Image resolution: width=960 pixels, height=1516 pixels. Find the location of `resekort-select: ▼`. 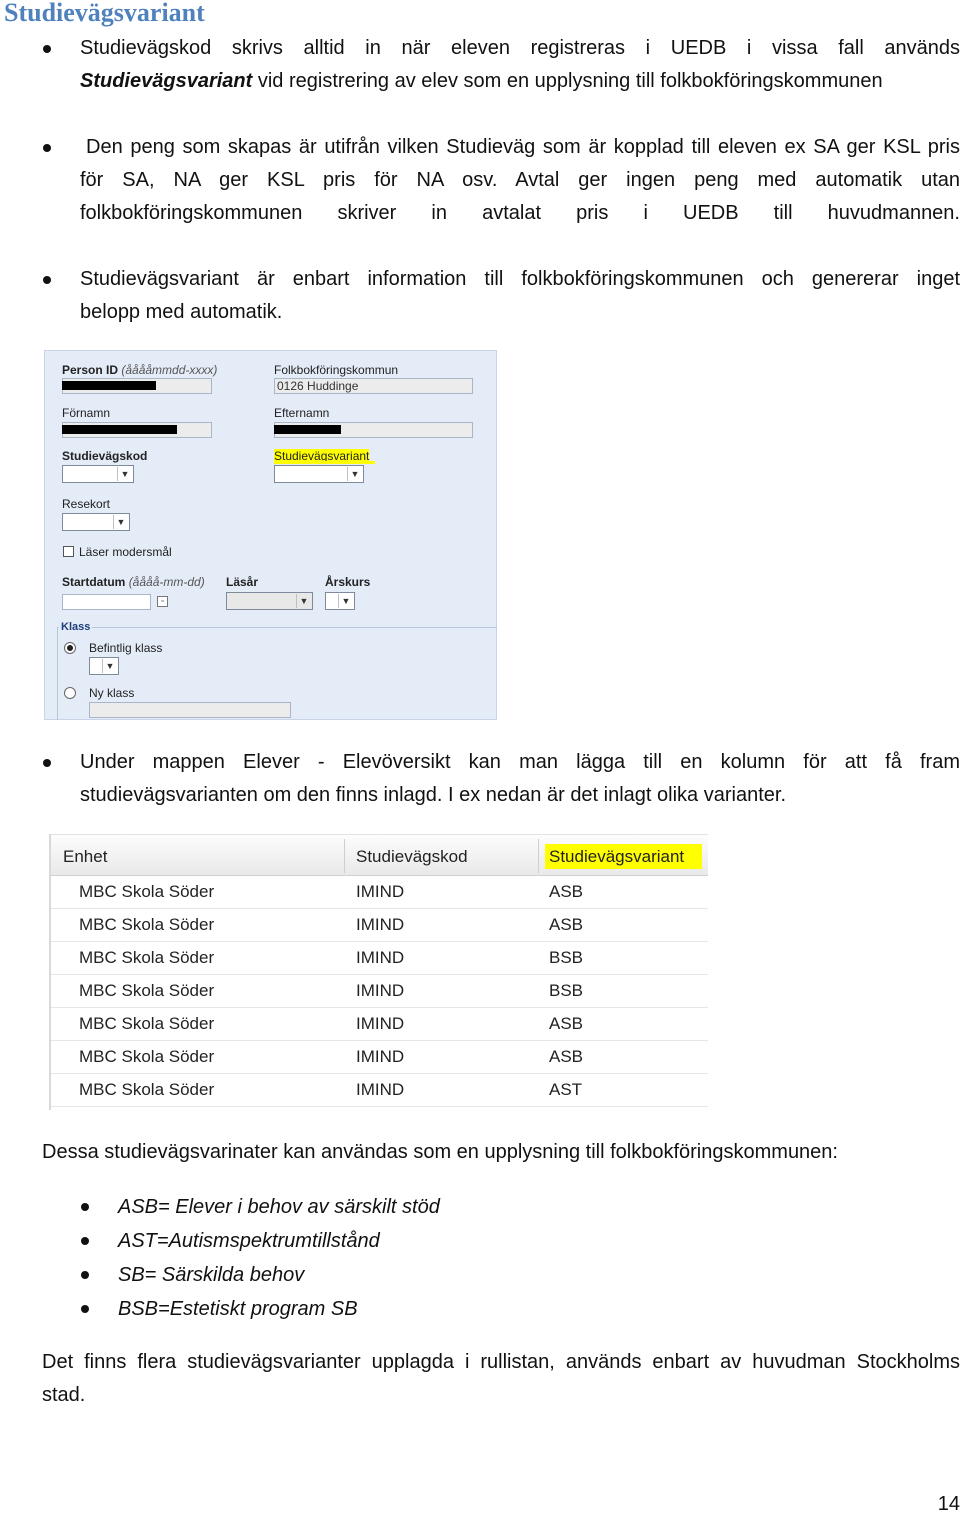

resekort-select: ▼ is located at coordinates (96, 522).